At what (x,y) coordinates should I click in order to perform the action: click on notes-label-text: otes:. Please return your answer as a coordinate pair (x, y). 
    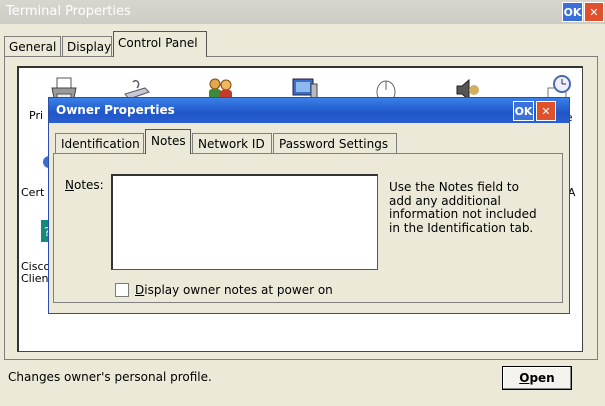
    Looking at the image, I should click on (88, 185).